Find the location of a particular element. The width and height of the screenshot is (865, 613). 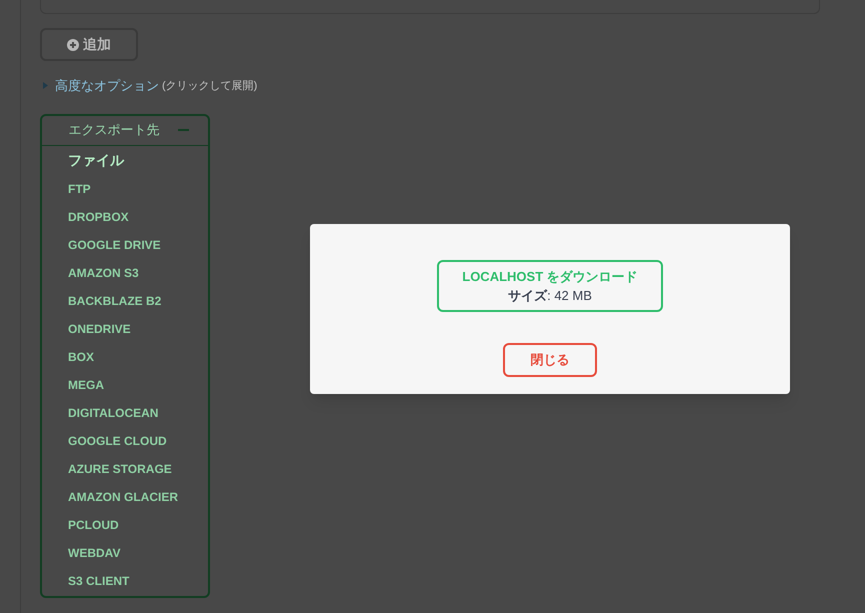

export-destination-item: ファイル is located at coordinates (125, 160).